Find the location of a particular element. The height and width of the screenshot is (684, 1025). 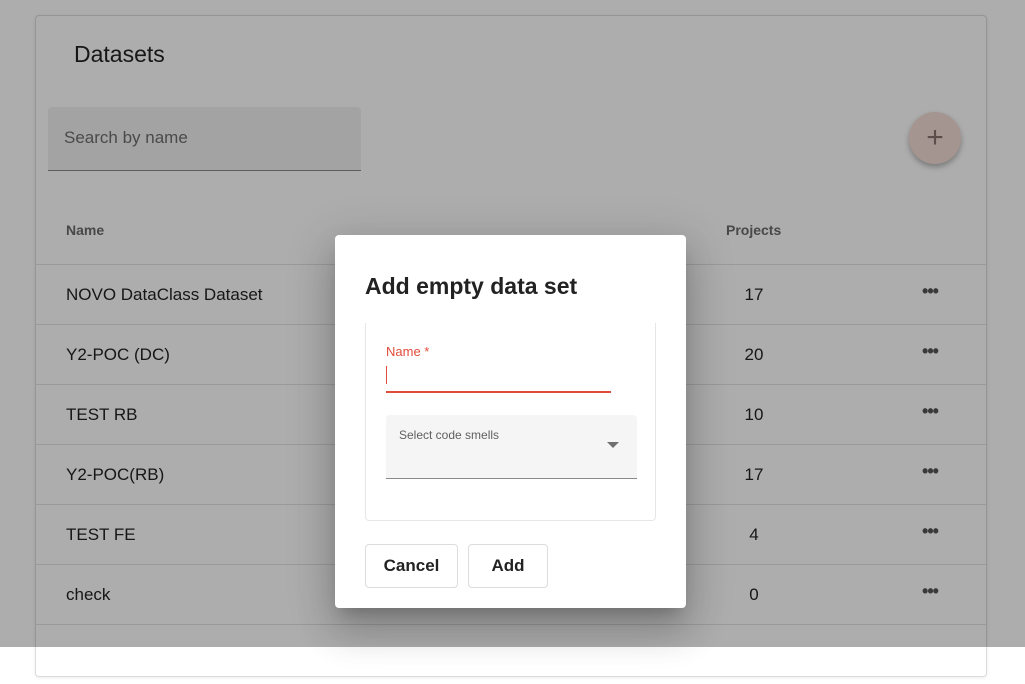

name-field-label: Name * is located at coordinates (408, 351).